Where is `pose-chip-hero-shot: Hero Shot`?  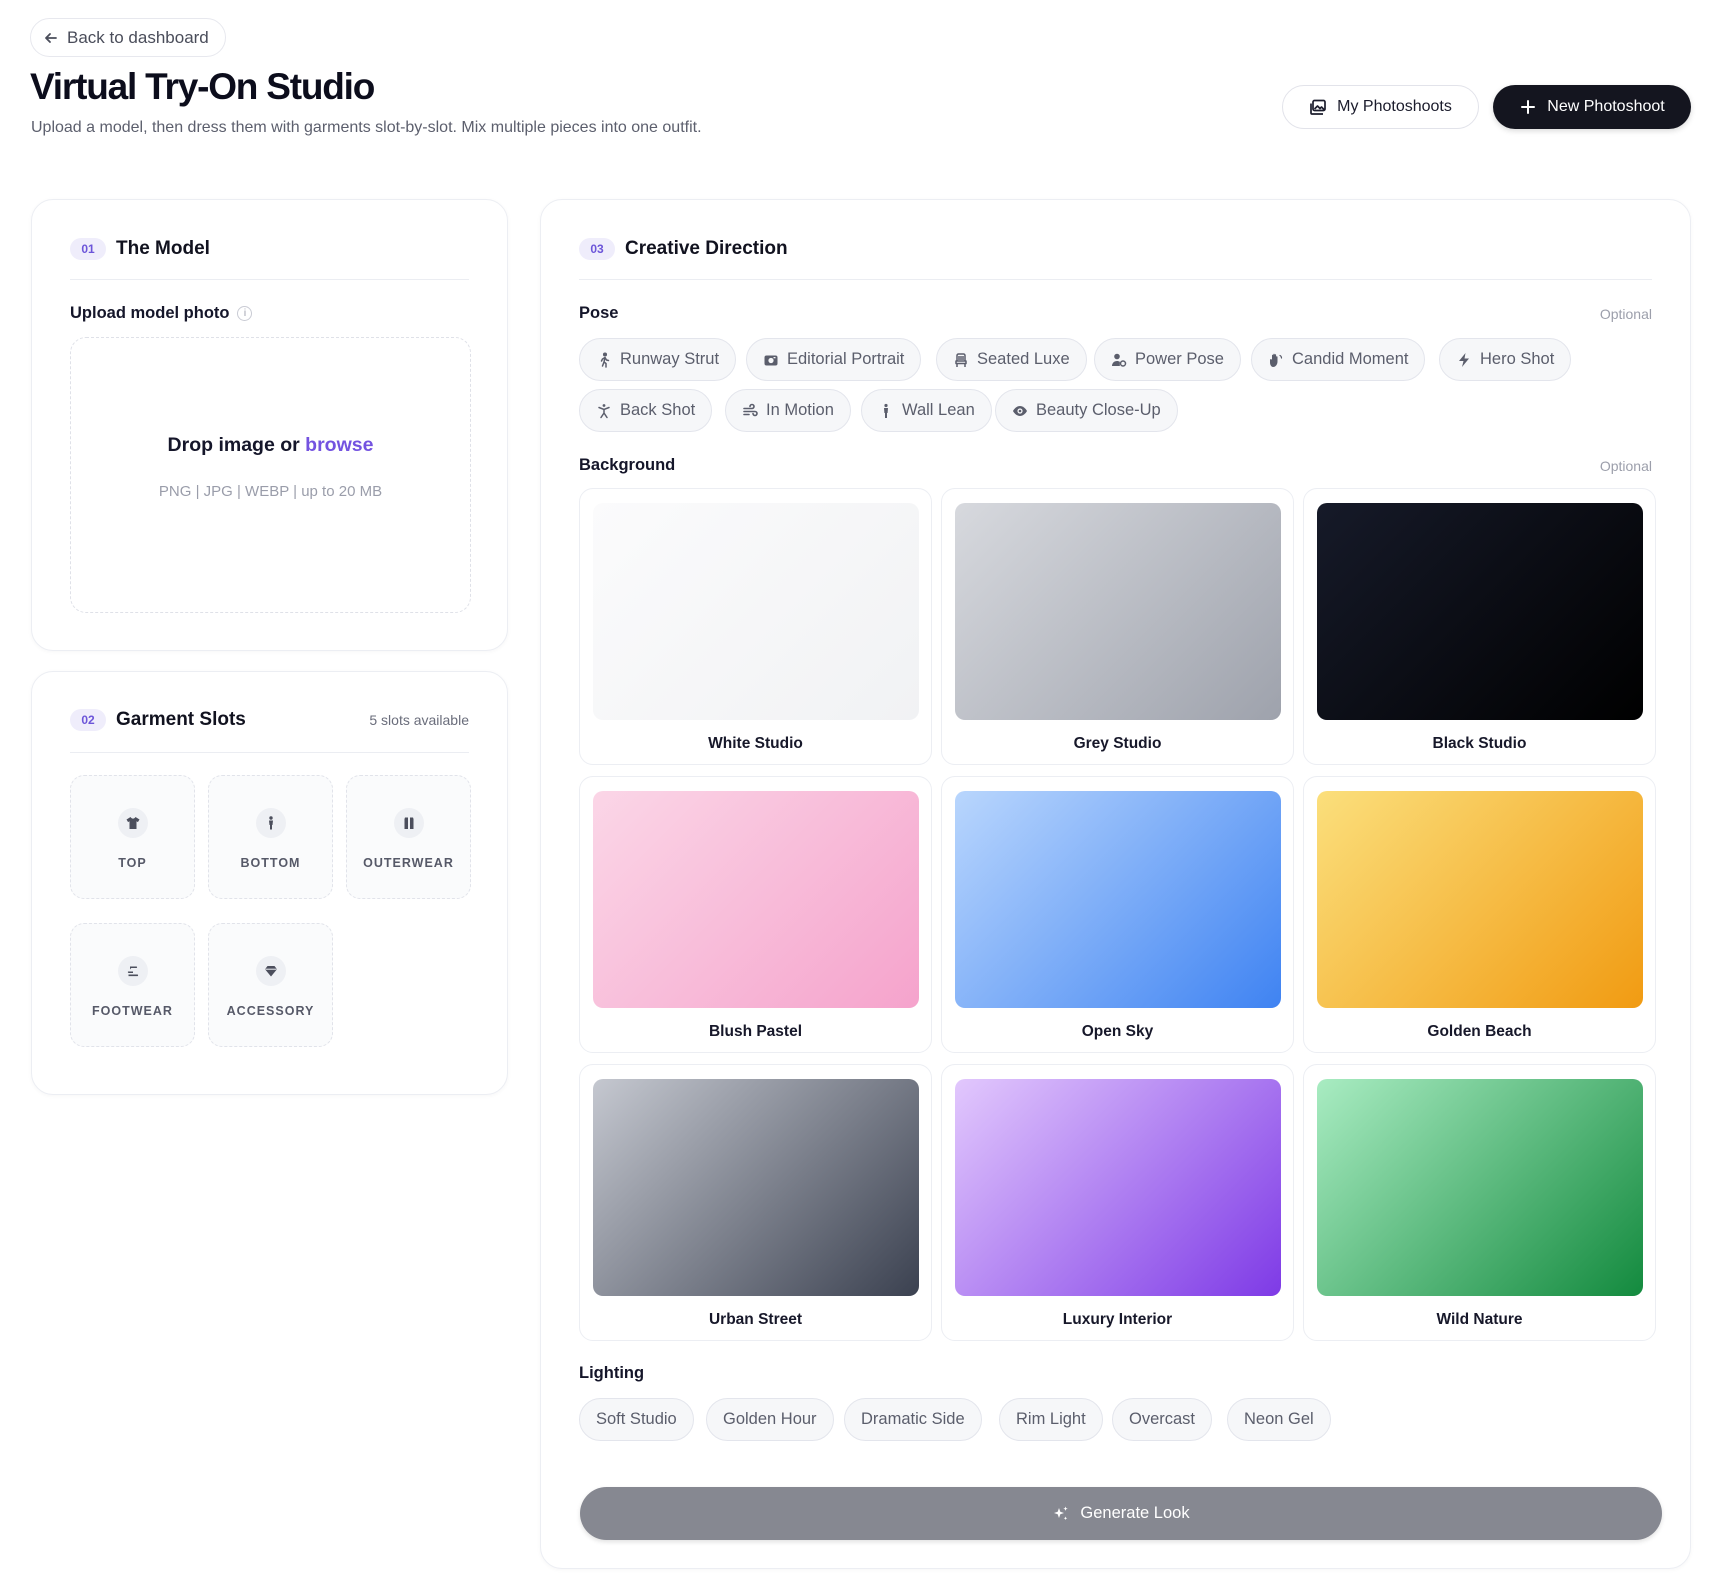 pose-chip-hero-shot: Hero Shot is located at coordinates (1505, 359).